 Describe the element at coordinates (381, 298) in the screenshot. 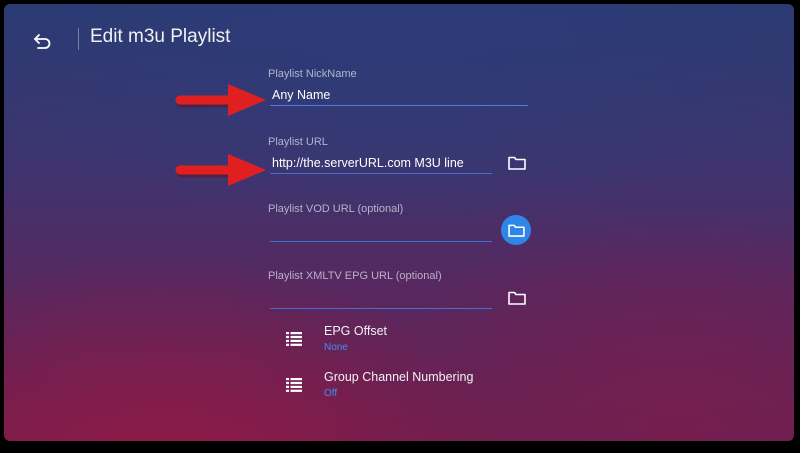

I see `epg-url-input` at that location.